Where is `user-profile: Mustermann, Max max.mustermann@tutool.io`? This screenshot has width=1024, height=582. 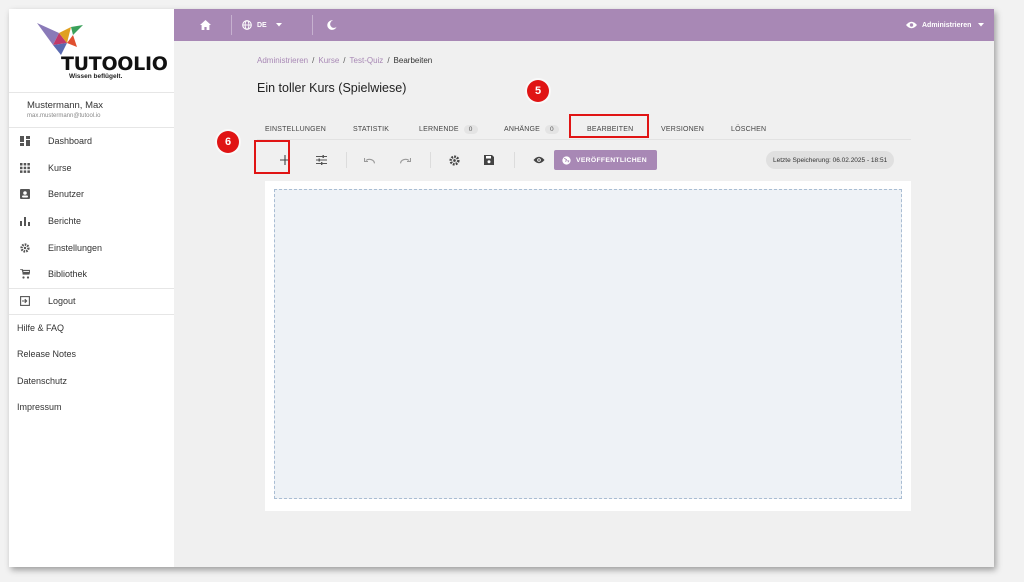
user-profile: Mustermann, Max max.mustermann@tutool.io is located at coordinates (91, 110).